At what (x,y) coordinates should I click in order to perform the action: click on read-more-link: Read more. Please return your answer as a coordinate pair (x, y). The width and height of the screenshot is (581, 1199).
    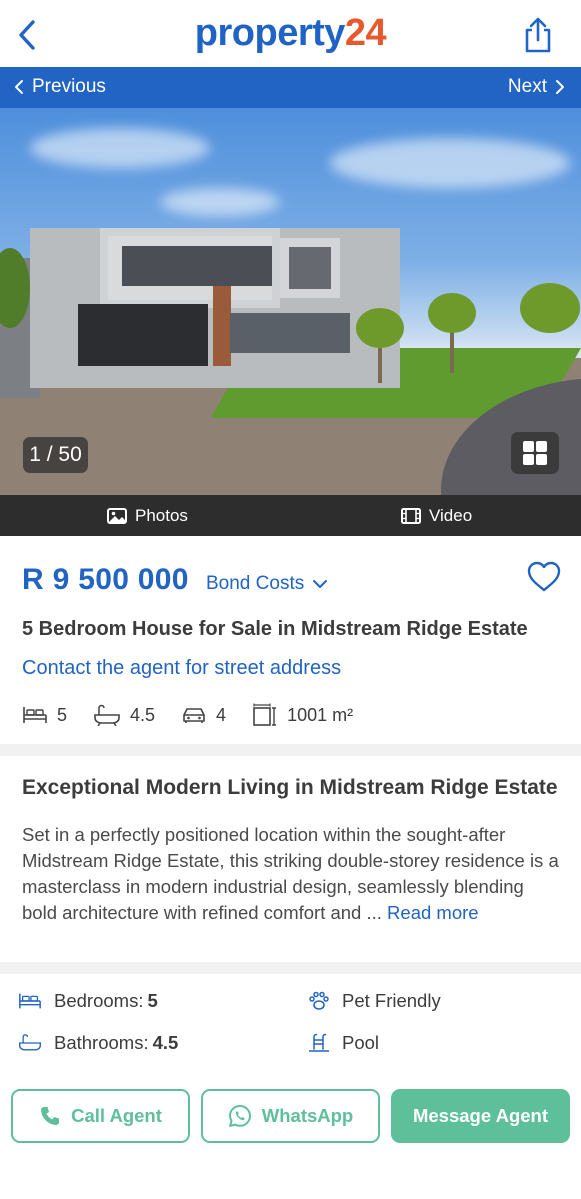
    Looking at the image, I should click on (433, 912).